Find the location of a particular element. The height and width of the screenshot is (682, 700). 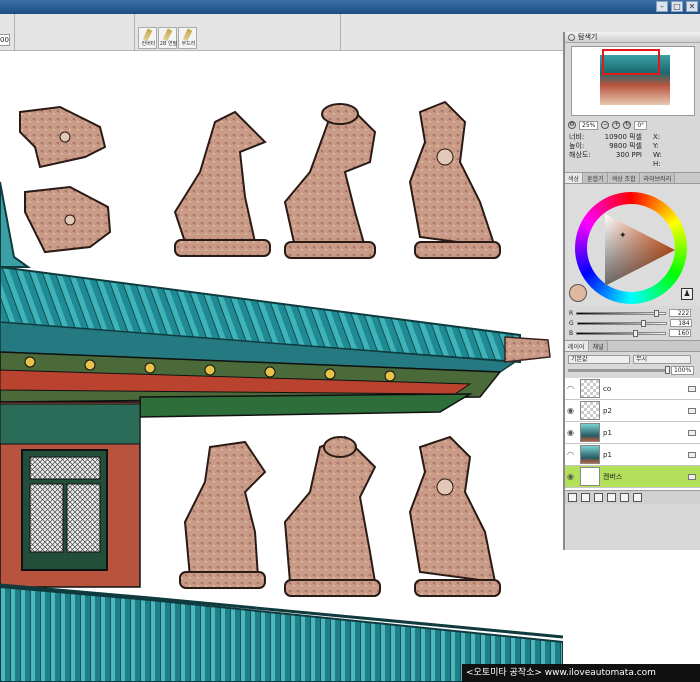

new-layer-icon is located at coordinates (572, 497).